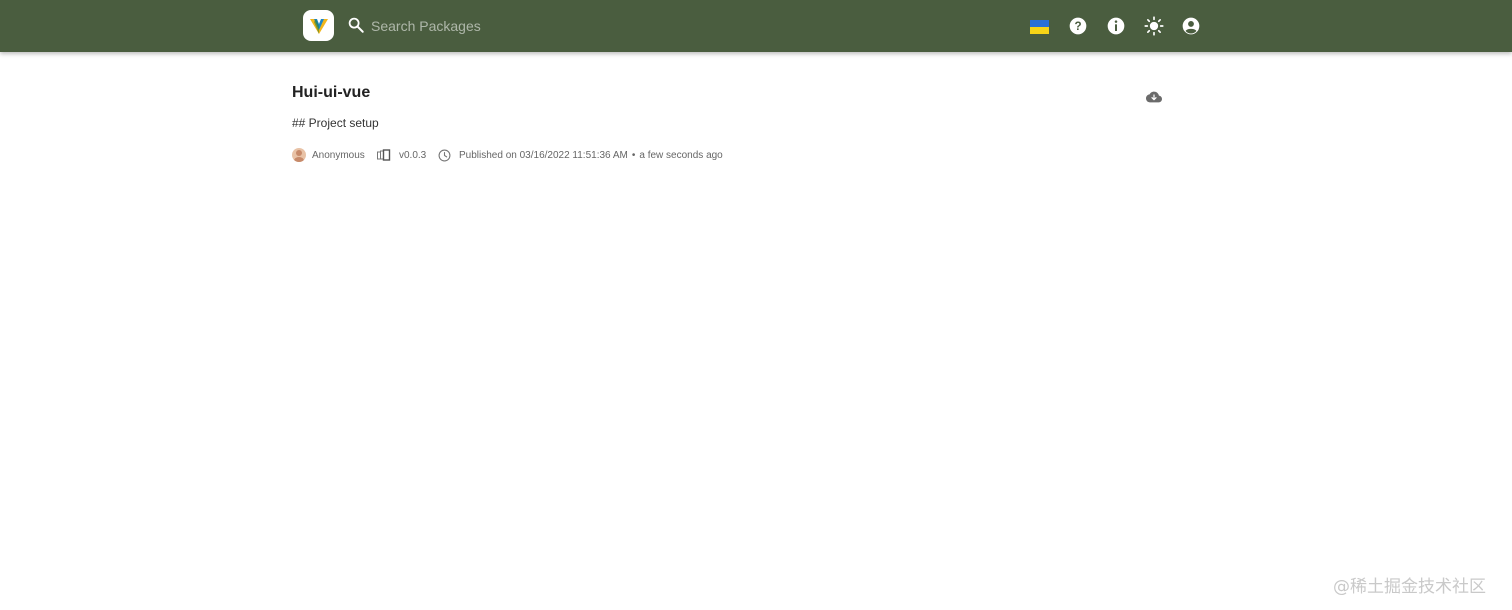 This screenshot has width=1512, height=610. I want to click on author-info: Anonymous, so click(328, 155).